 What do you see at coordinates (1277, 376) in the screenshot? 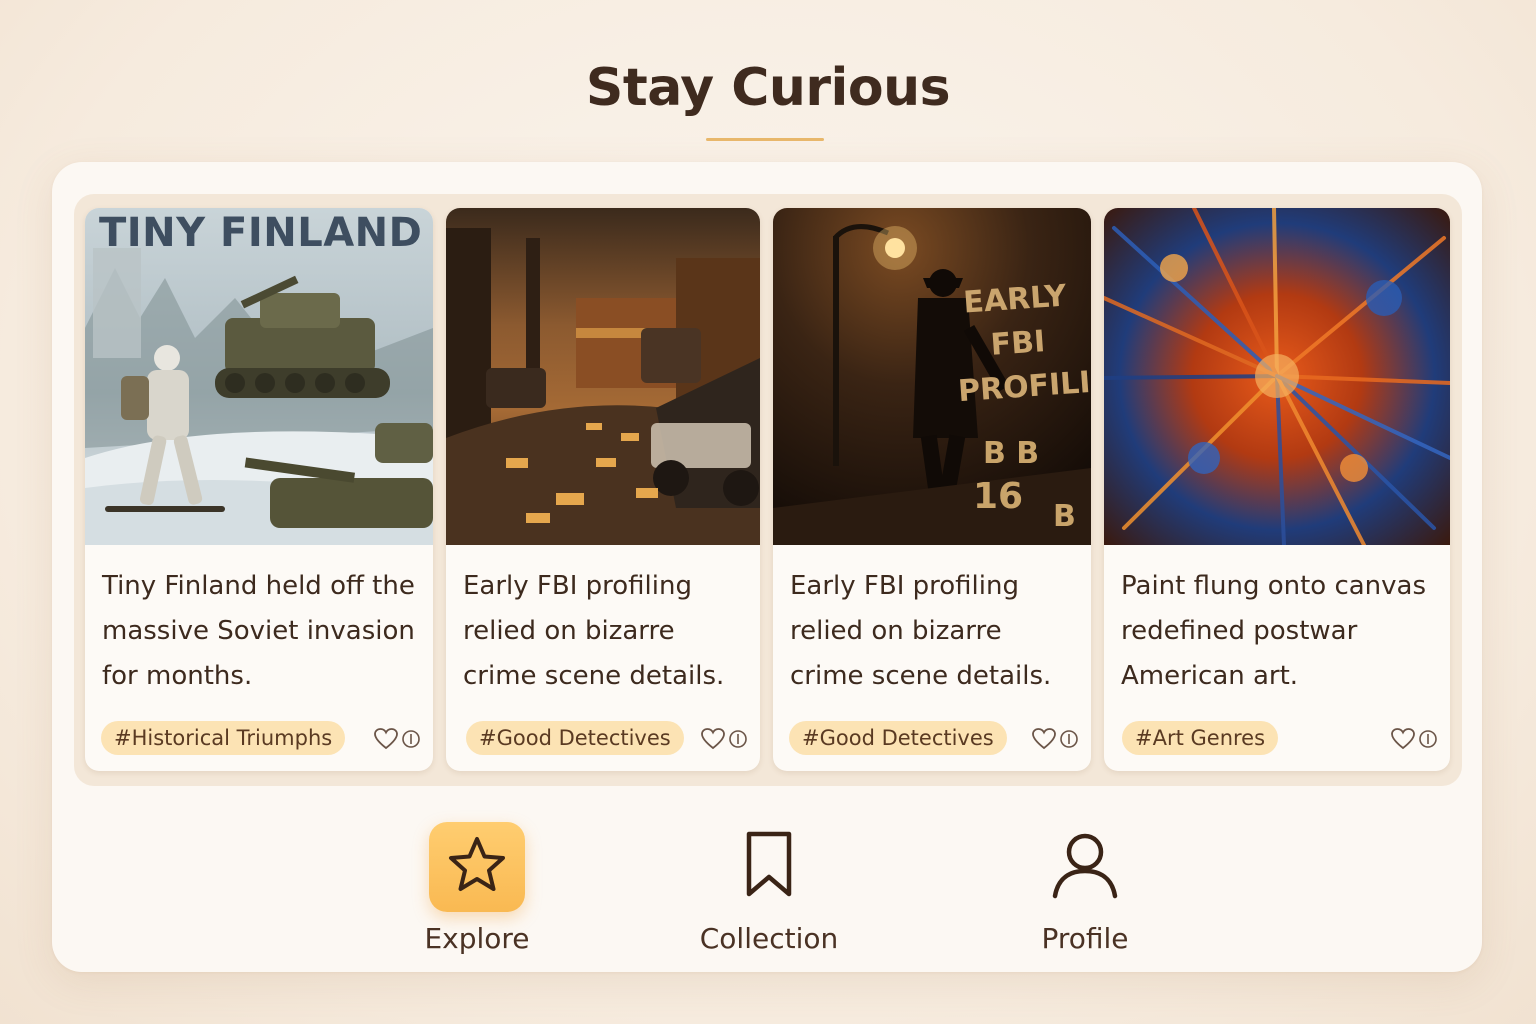
I see `card-image-abstract-paint` at bounding box center [1277, 376].